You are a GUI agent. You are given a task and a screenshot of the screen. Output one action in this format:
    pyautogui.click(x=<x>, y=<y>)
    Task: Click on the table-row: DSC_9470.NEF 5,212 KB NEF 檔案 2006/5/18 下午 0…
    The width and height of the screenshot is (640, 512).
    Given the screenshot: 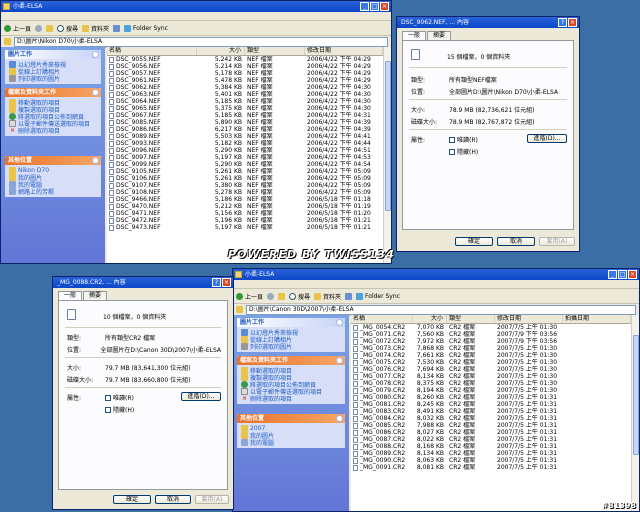 What is the action you would take?
    pyautogui.click(x=245, y=206)
    